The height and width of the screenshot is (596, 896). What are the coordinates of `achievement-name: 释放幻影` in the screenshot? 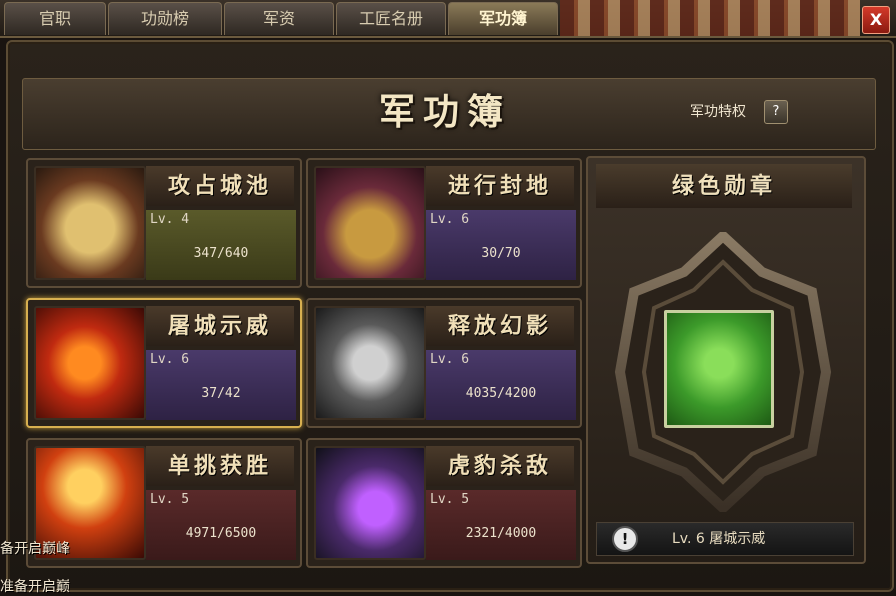 It's located at (500, 326).